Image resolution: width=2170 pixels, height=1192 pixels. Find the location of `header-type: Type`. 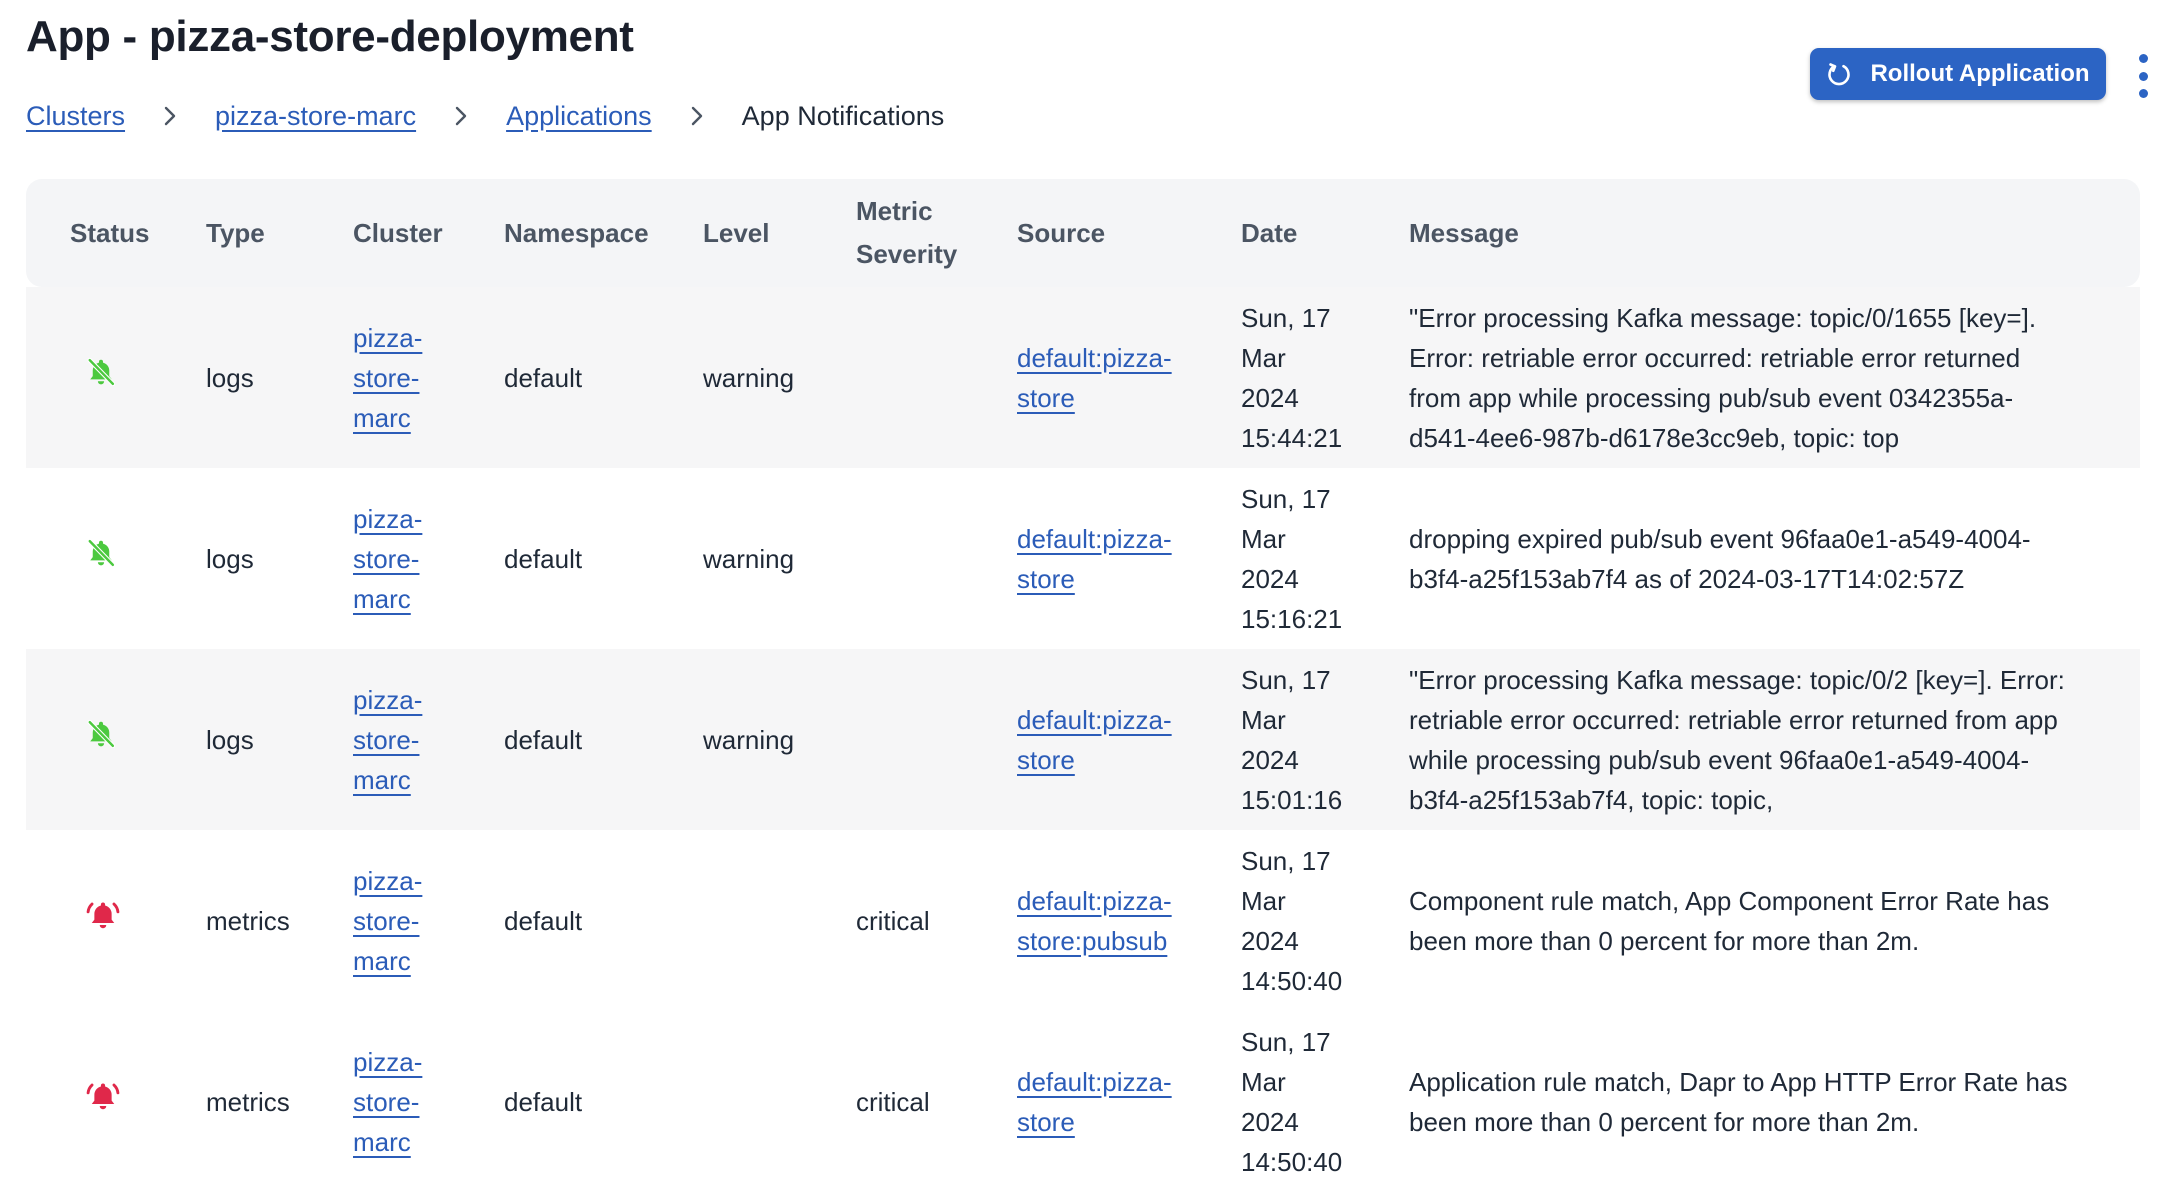

header-type: Type is located at coordinates (235, 233).